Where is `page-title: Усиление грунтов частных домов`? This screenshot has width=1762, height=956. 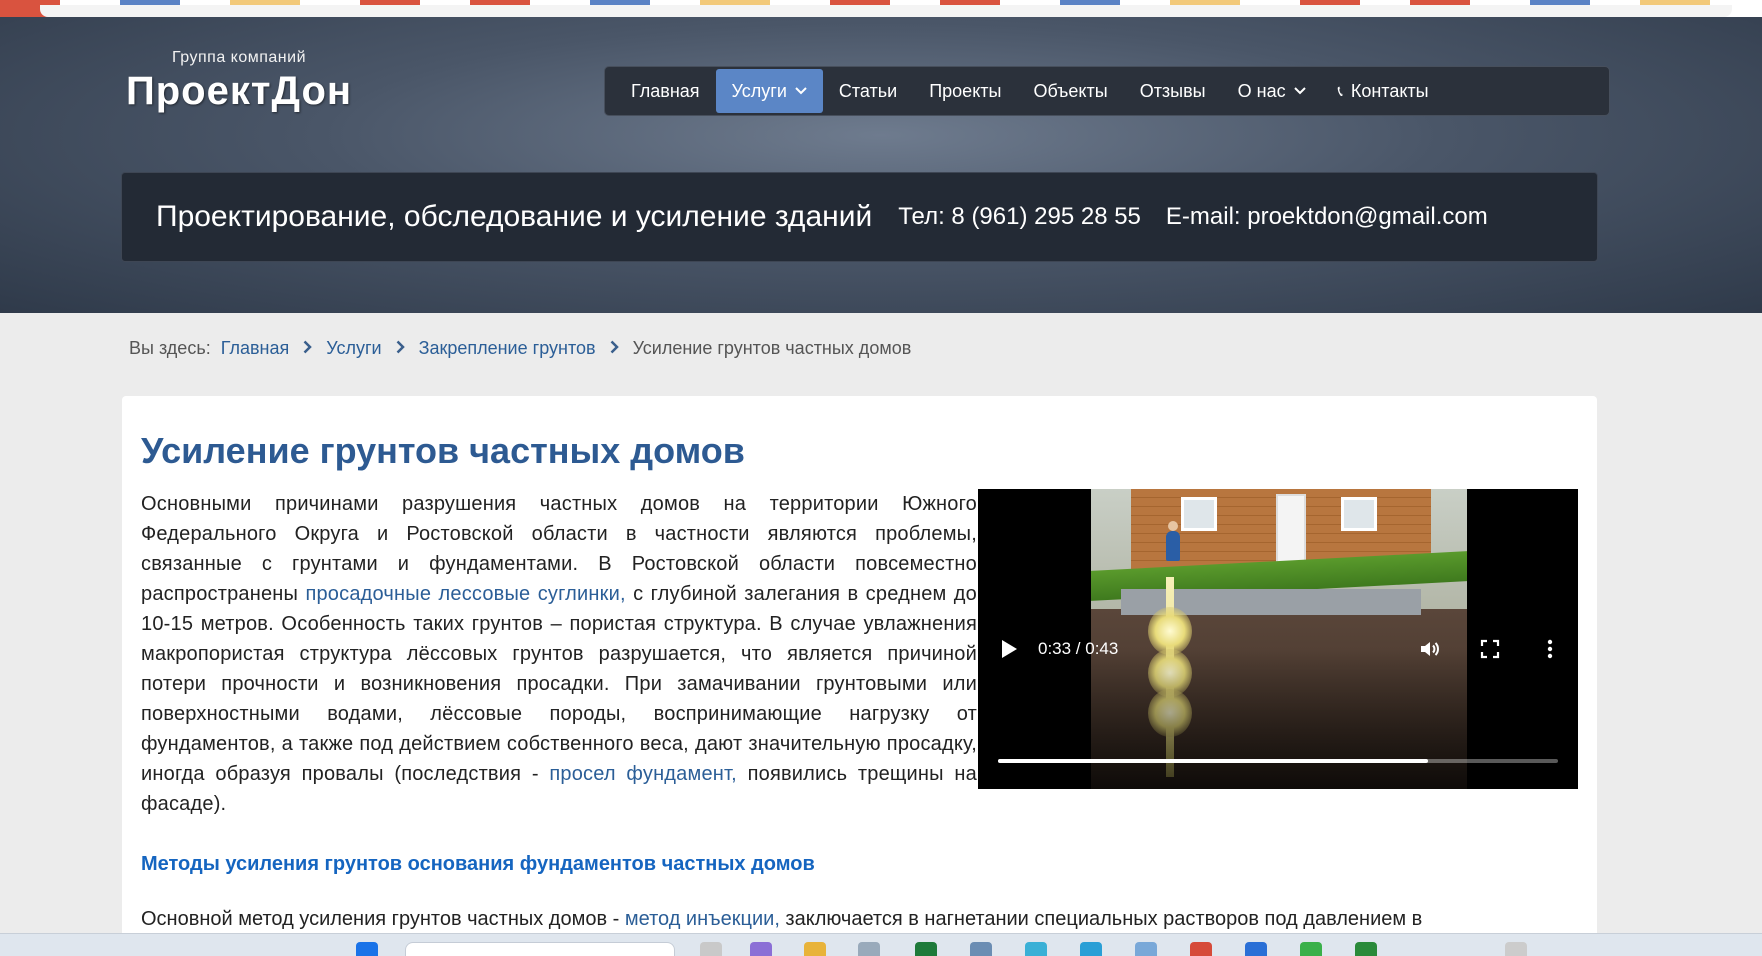 page-title: Усиление грунтов частных домов is located at coordinates (443, 450).